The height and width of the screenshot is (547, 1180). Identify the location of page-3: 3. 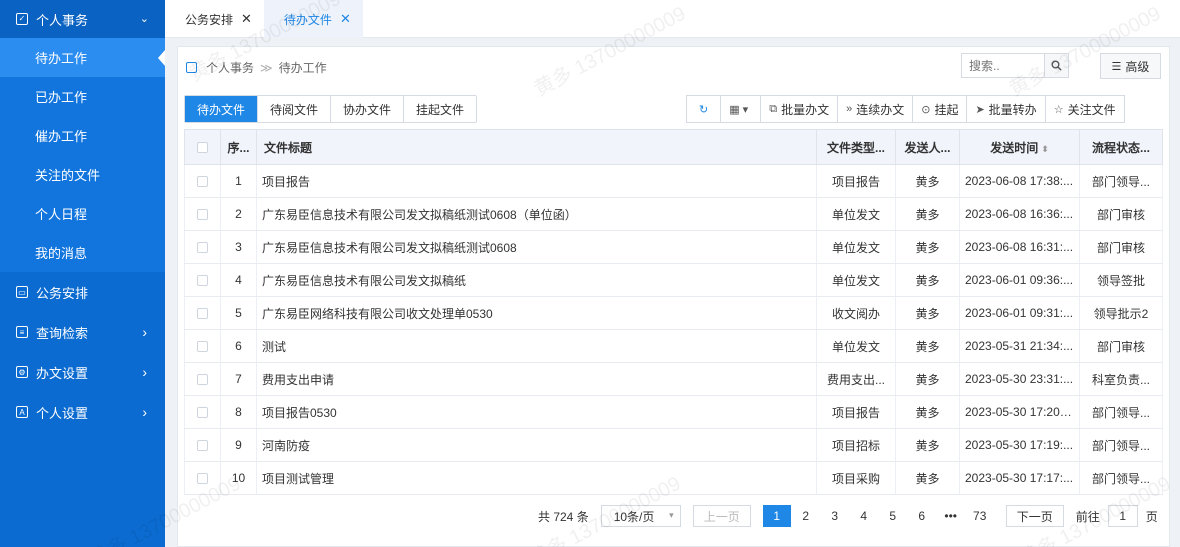
(835, 516).